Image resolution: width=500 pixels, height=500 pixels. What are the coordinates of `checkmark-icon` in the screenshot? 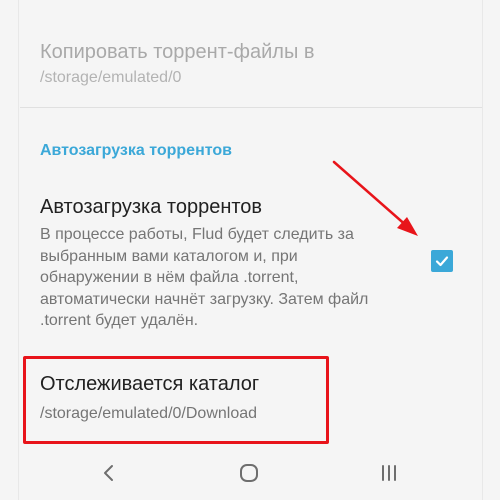 It's located at (442, 261).